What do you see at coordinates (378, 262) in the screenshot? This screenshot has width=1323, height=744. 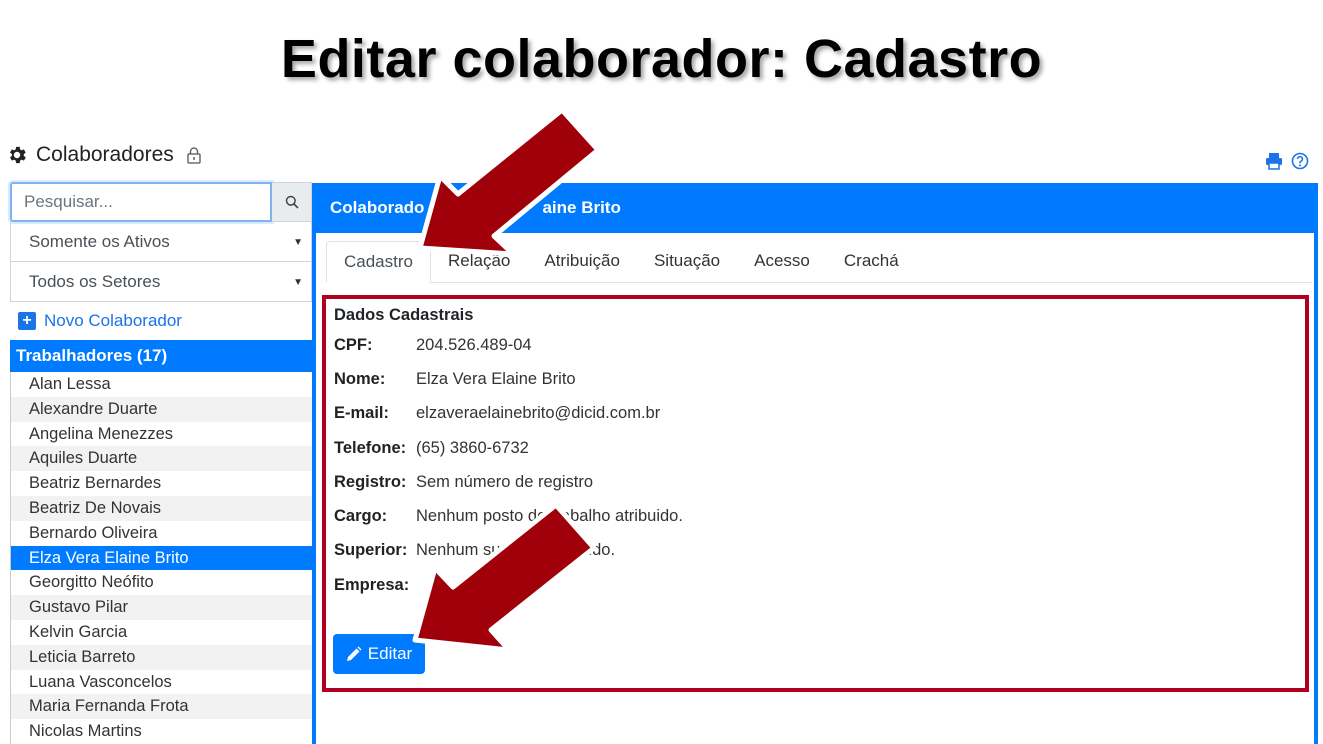 I see `tab-cadastro: Cadastro` at bounding box center [378, 262].